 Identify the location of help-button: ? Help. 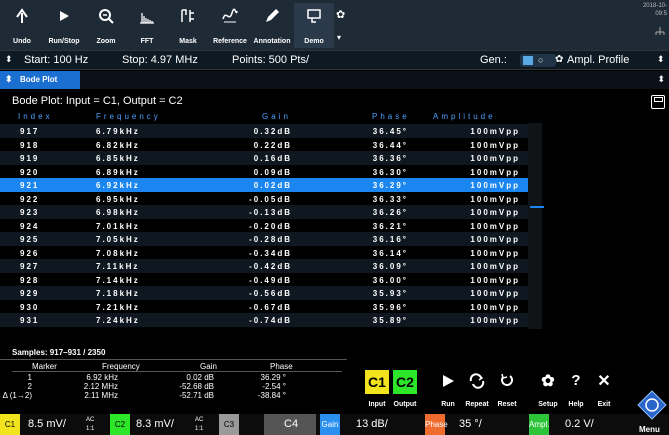
(576, 389).